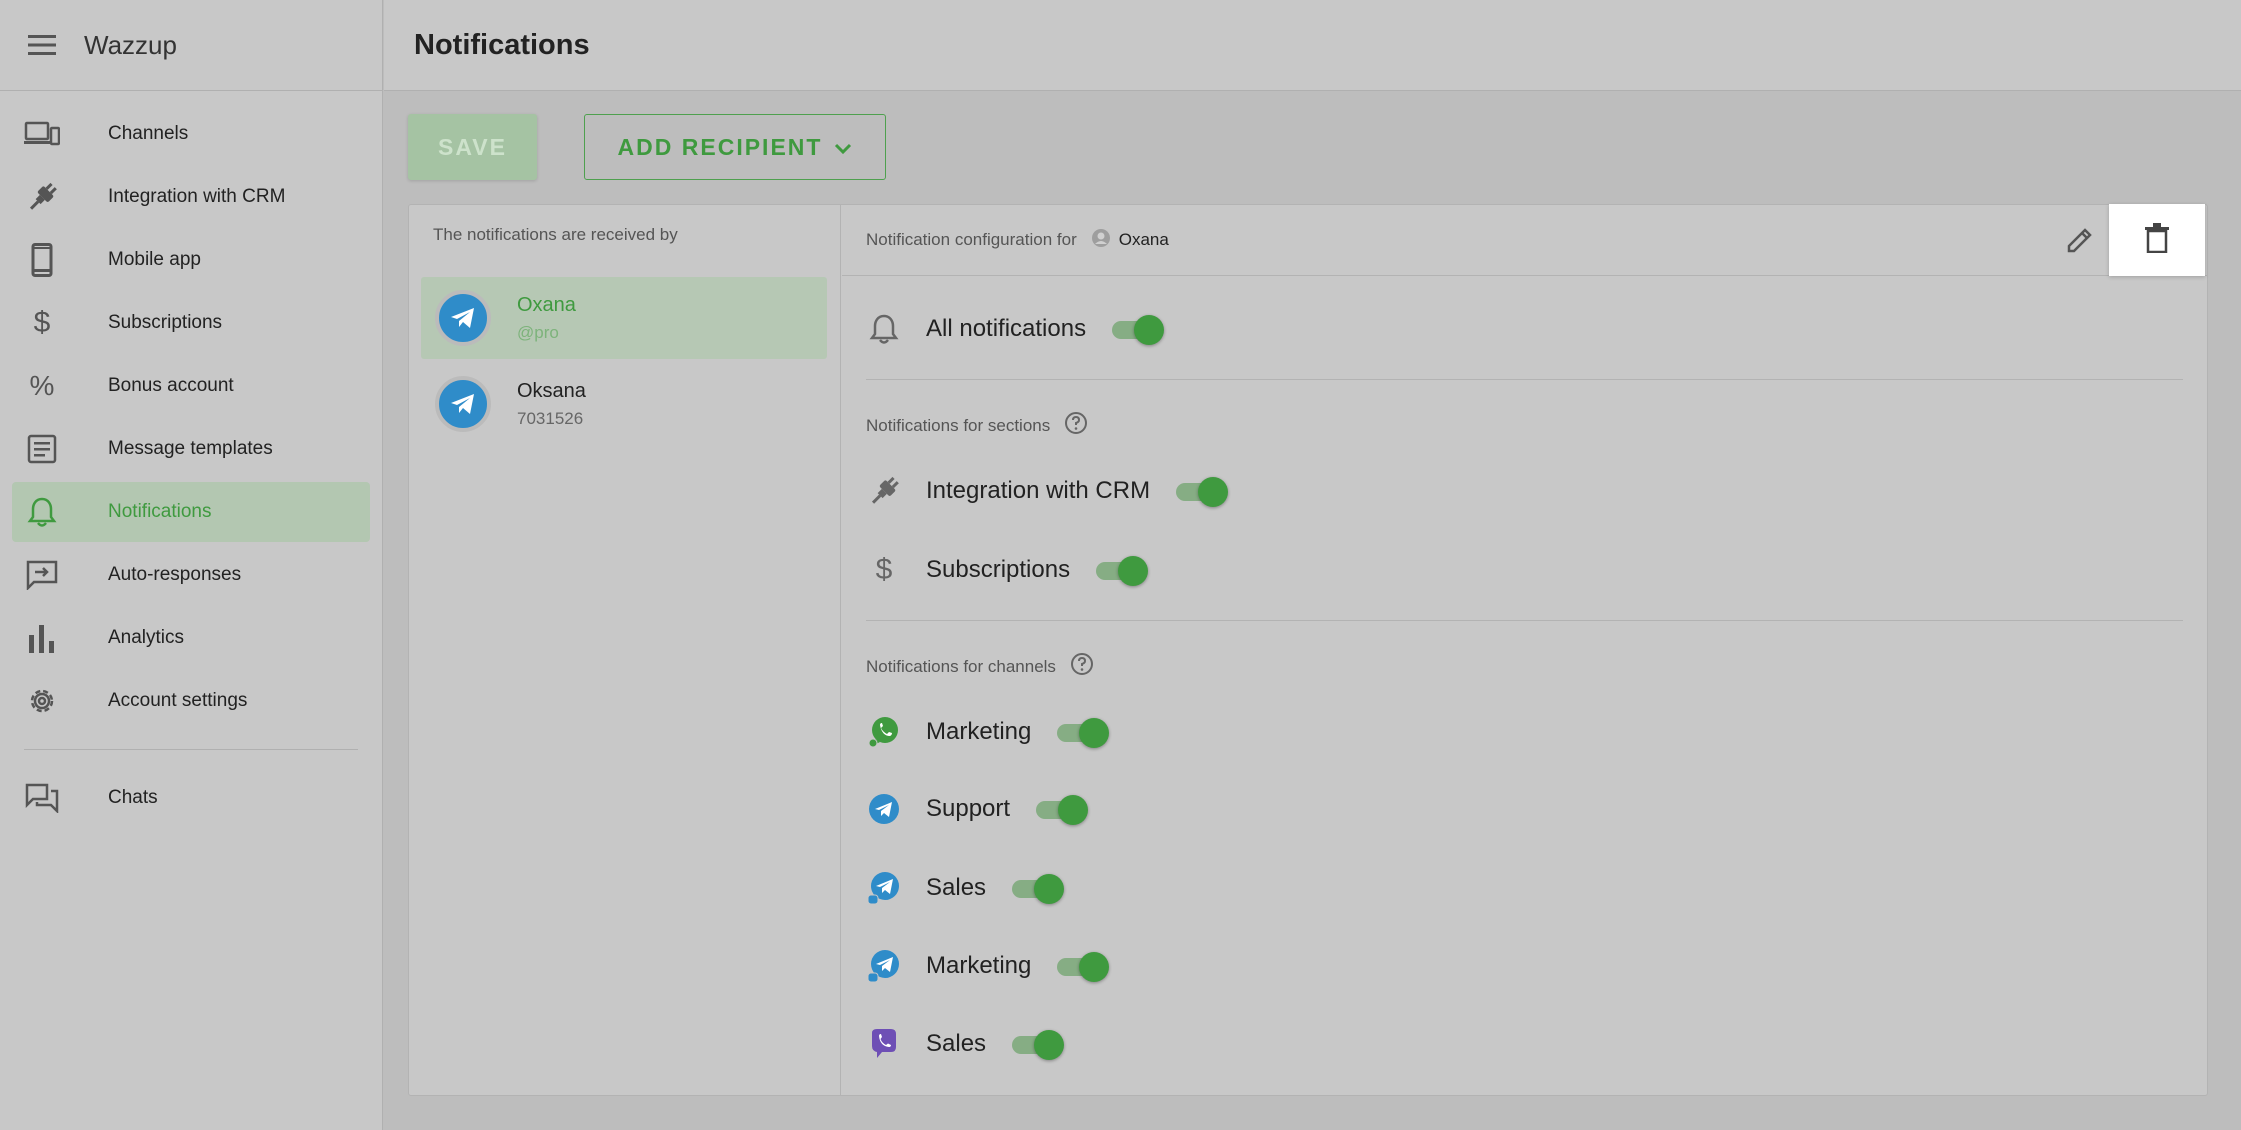 This screenshot has height=1130, width=2241. What do you see at coordinates (191, 134) in the screenshot?
I see `sidebar-item-channels: Channels` at bounding box center [191, 134].